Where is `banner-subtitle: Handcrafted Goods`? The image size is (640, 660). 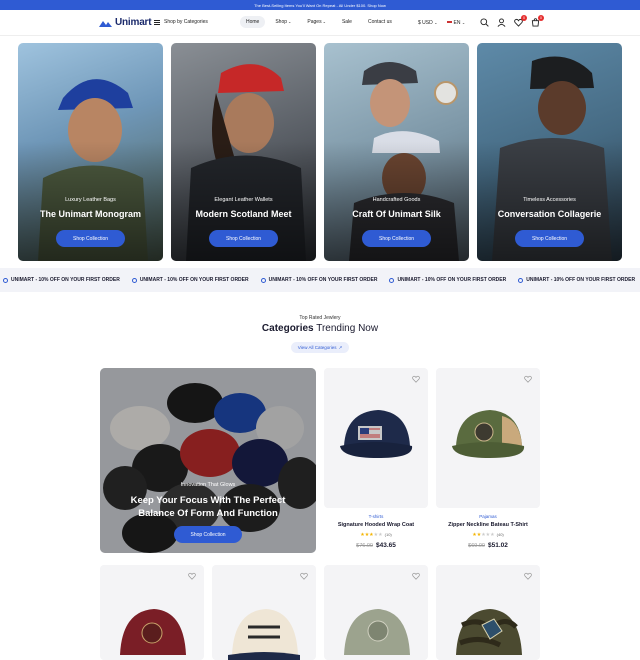 banner-subtitle: Handcrafted Goods is located at coordinates (396, 200).